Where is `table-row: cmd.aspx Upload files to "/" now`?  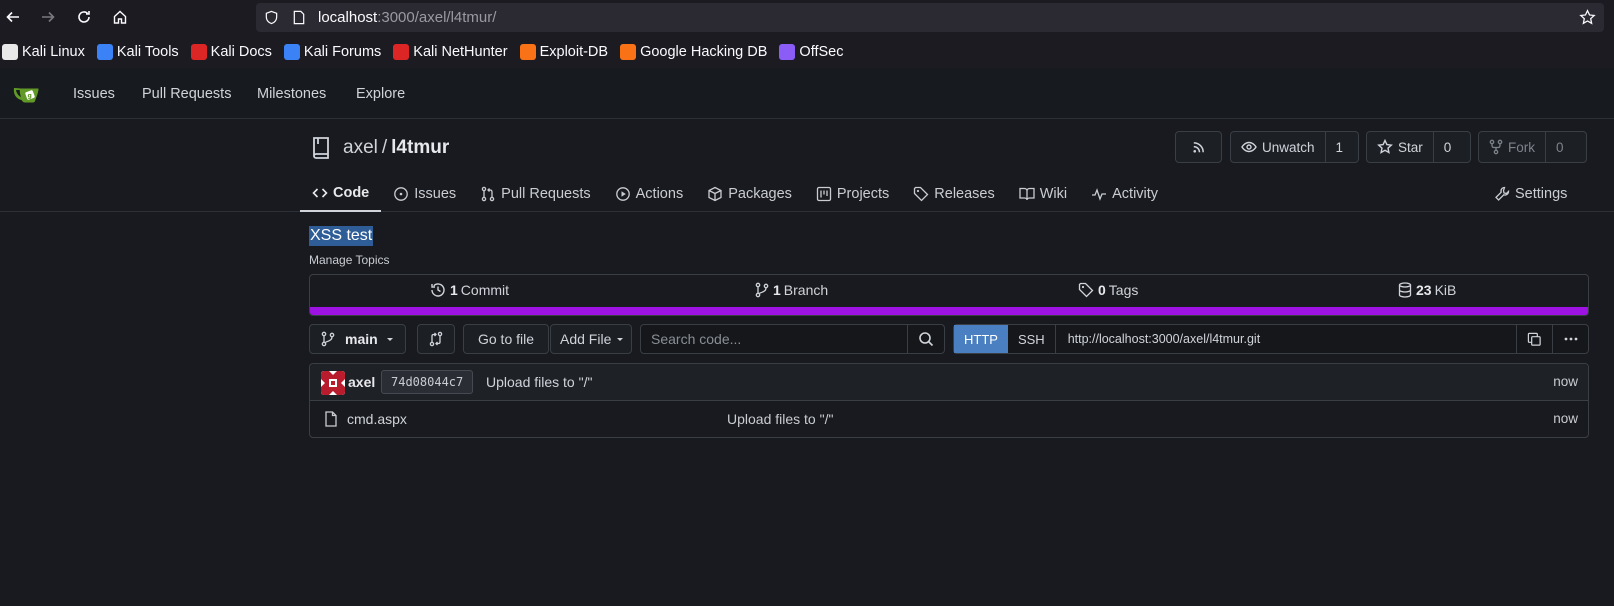 table-row: cmd.aspx Upload files to "/" now is located at coordinates (949, 419).